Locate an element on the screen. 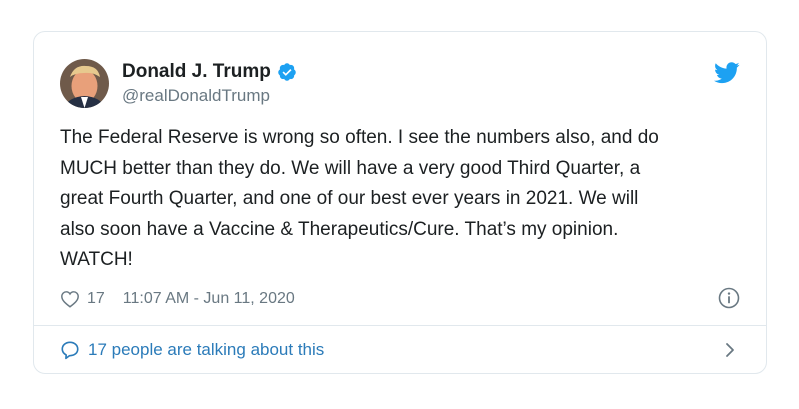  author-block: Donald J. Trump @realDonaldTrump is located at coordinates (209, 83).